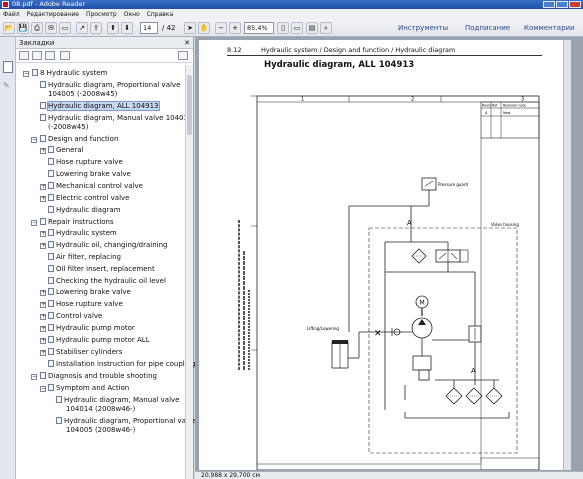 The width and height of the screenshot is (583, 479). I want to click on menu-file: Файл, so click(11, 14).